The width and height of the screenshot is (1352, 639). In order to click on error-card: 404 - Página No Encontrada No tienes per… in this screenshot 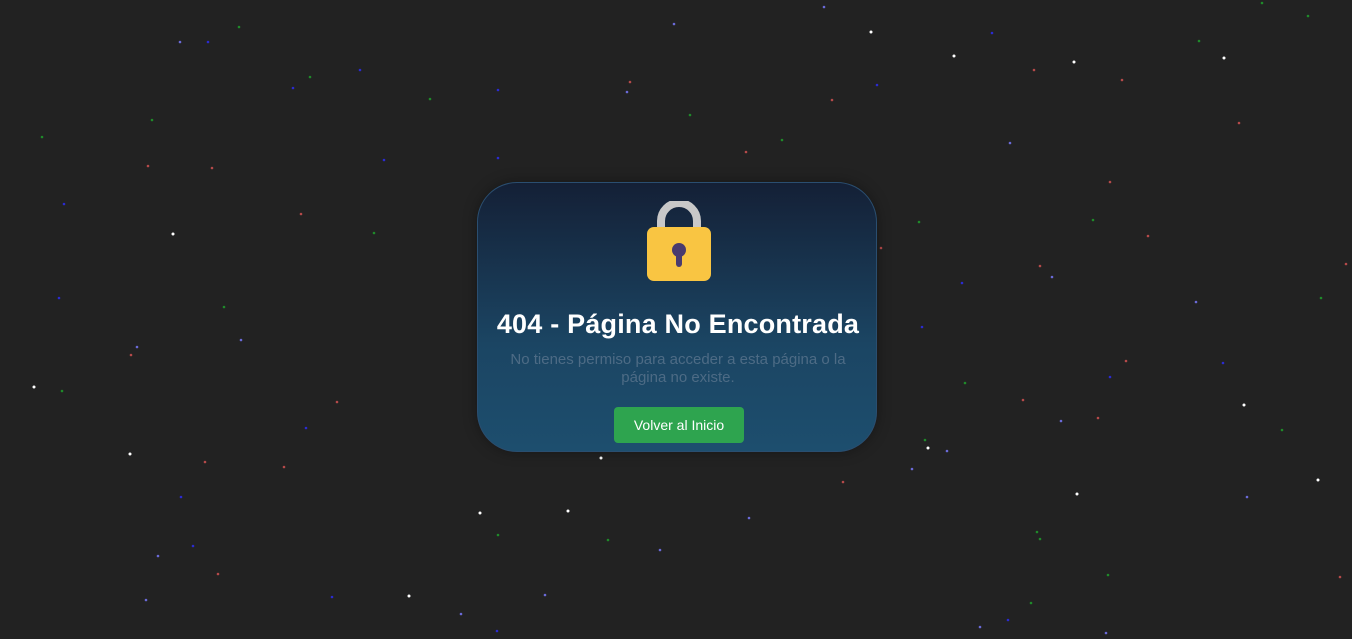, I will do `click(677, 317)`.